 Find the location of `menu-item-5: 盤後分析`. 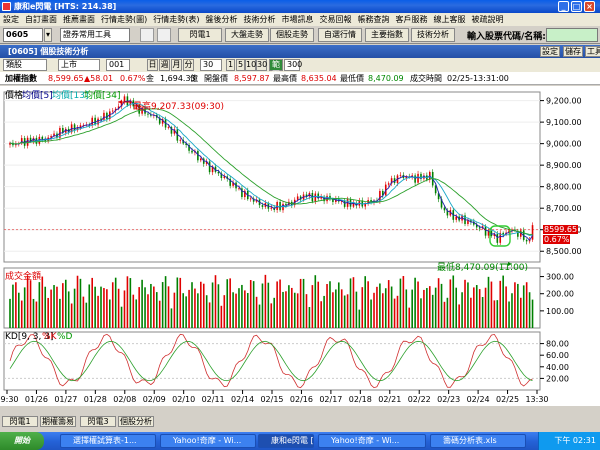

menu-item-5: 盤後分析 is located at coordinates (222, 19).